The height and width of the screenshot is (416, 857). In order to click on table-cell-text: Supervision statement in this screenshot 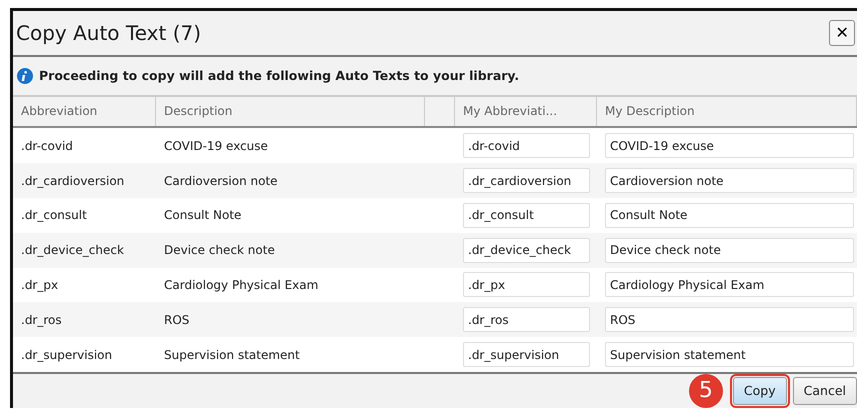, I will do `click(232, 355)`.